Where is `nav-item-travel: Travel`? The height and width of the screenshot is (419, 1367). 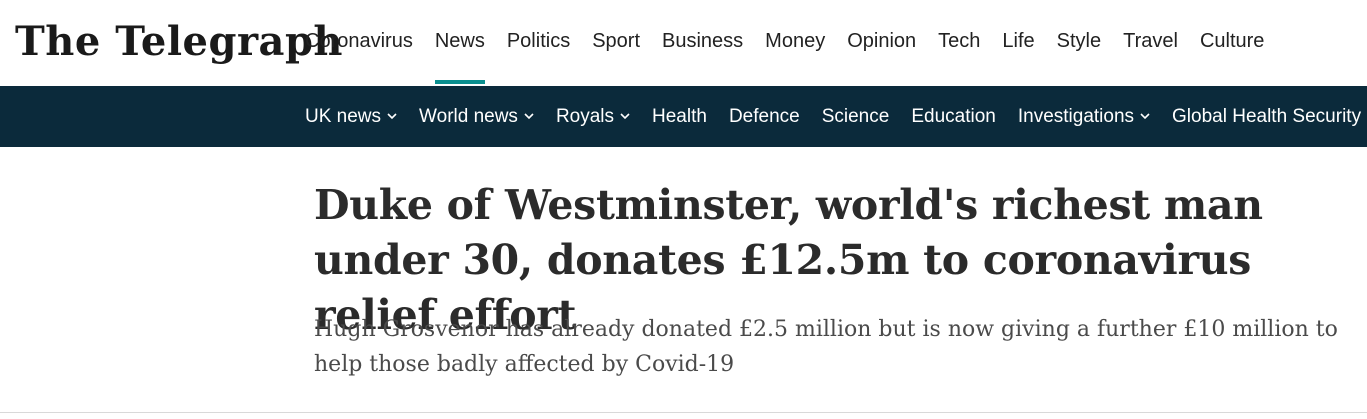 nav-item-travel: Travel is located at coordinates (1150, 41).